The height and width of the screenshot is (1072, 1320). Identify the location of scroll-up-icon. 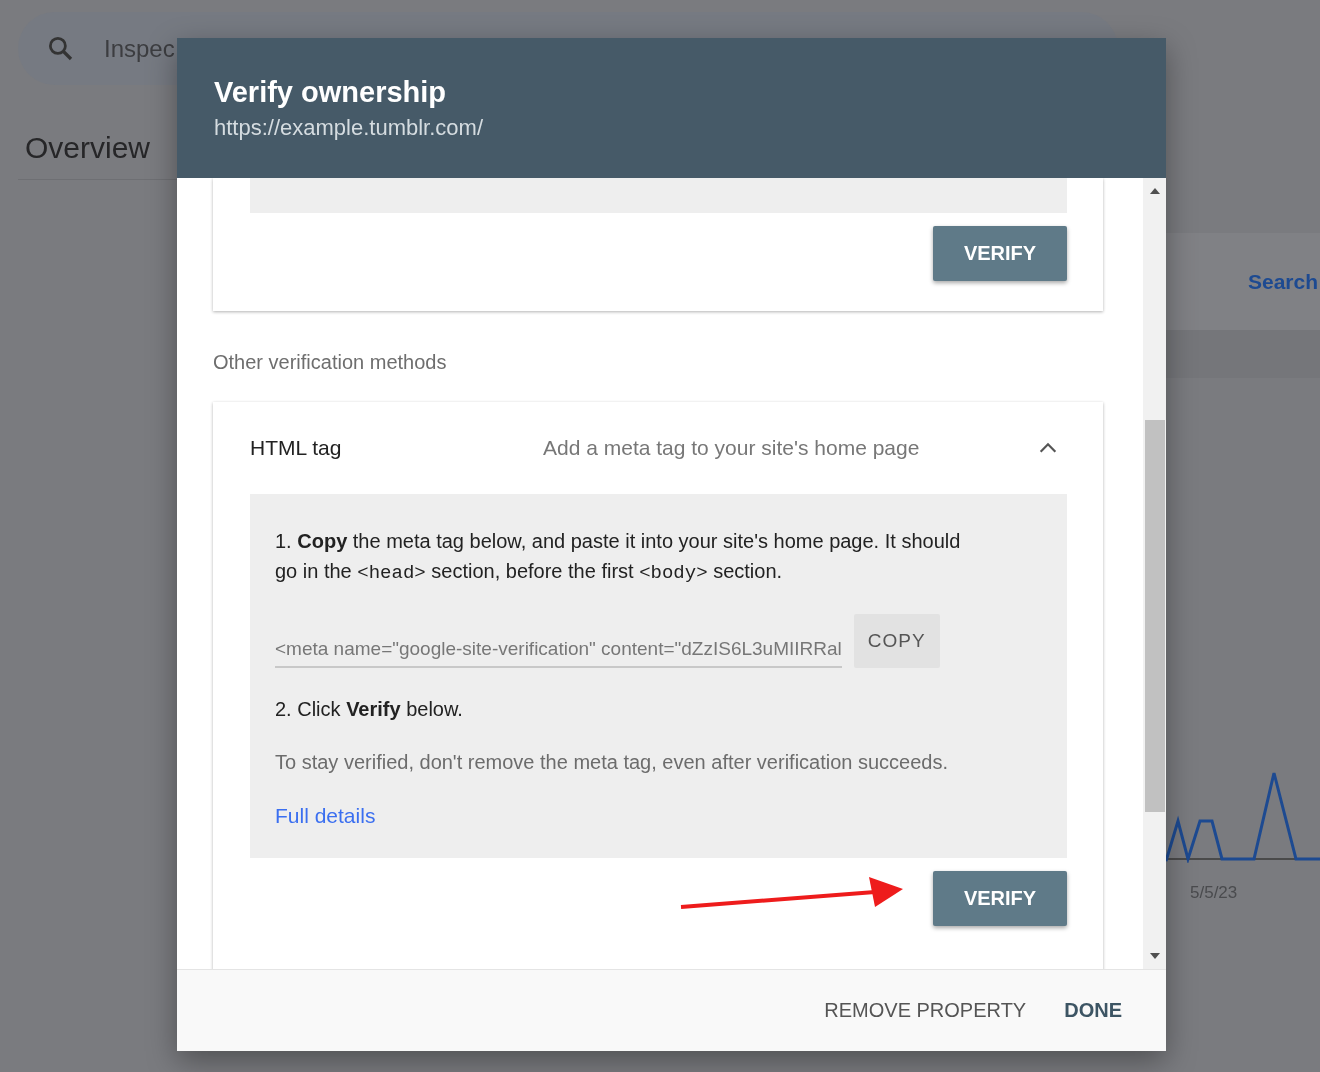
(1154, 191).